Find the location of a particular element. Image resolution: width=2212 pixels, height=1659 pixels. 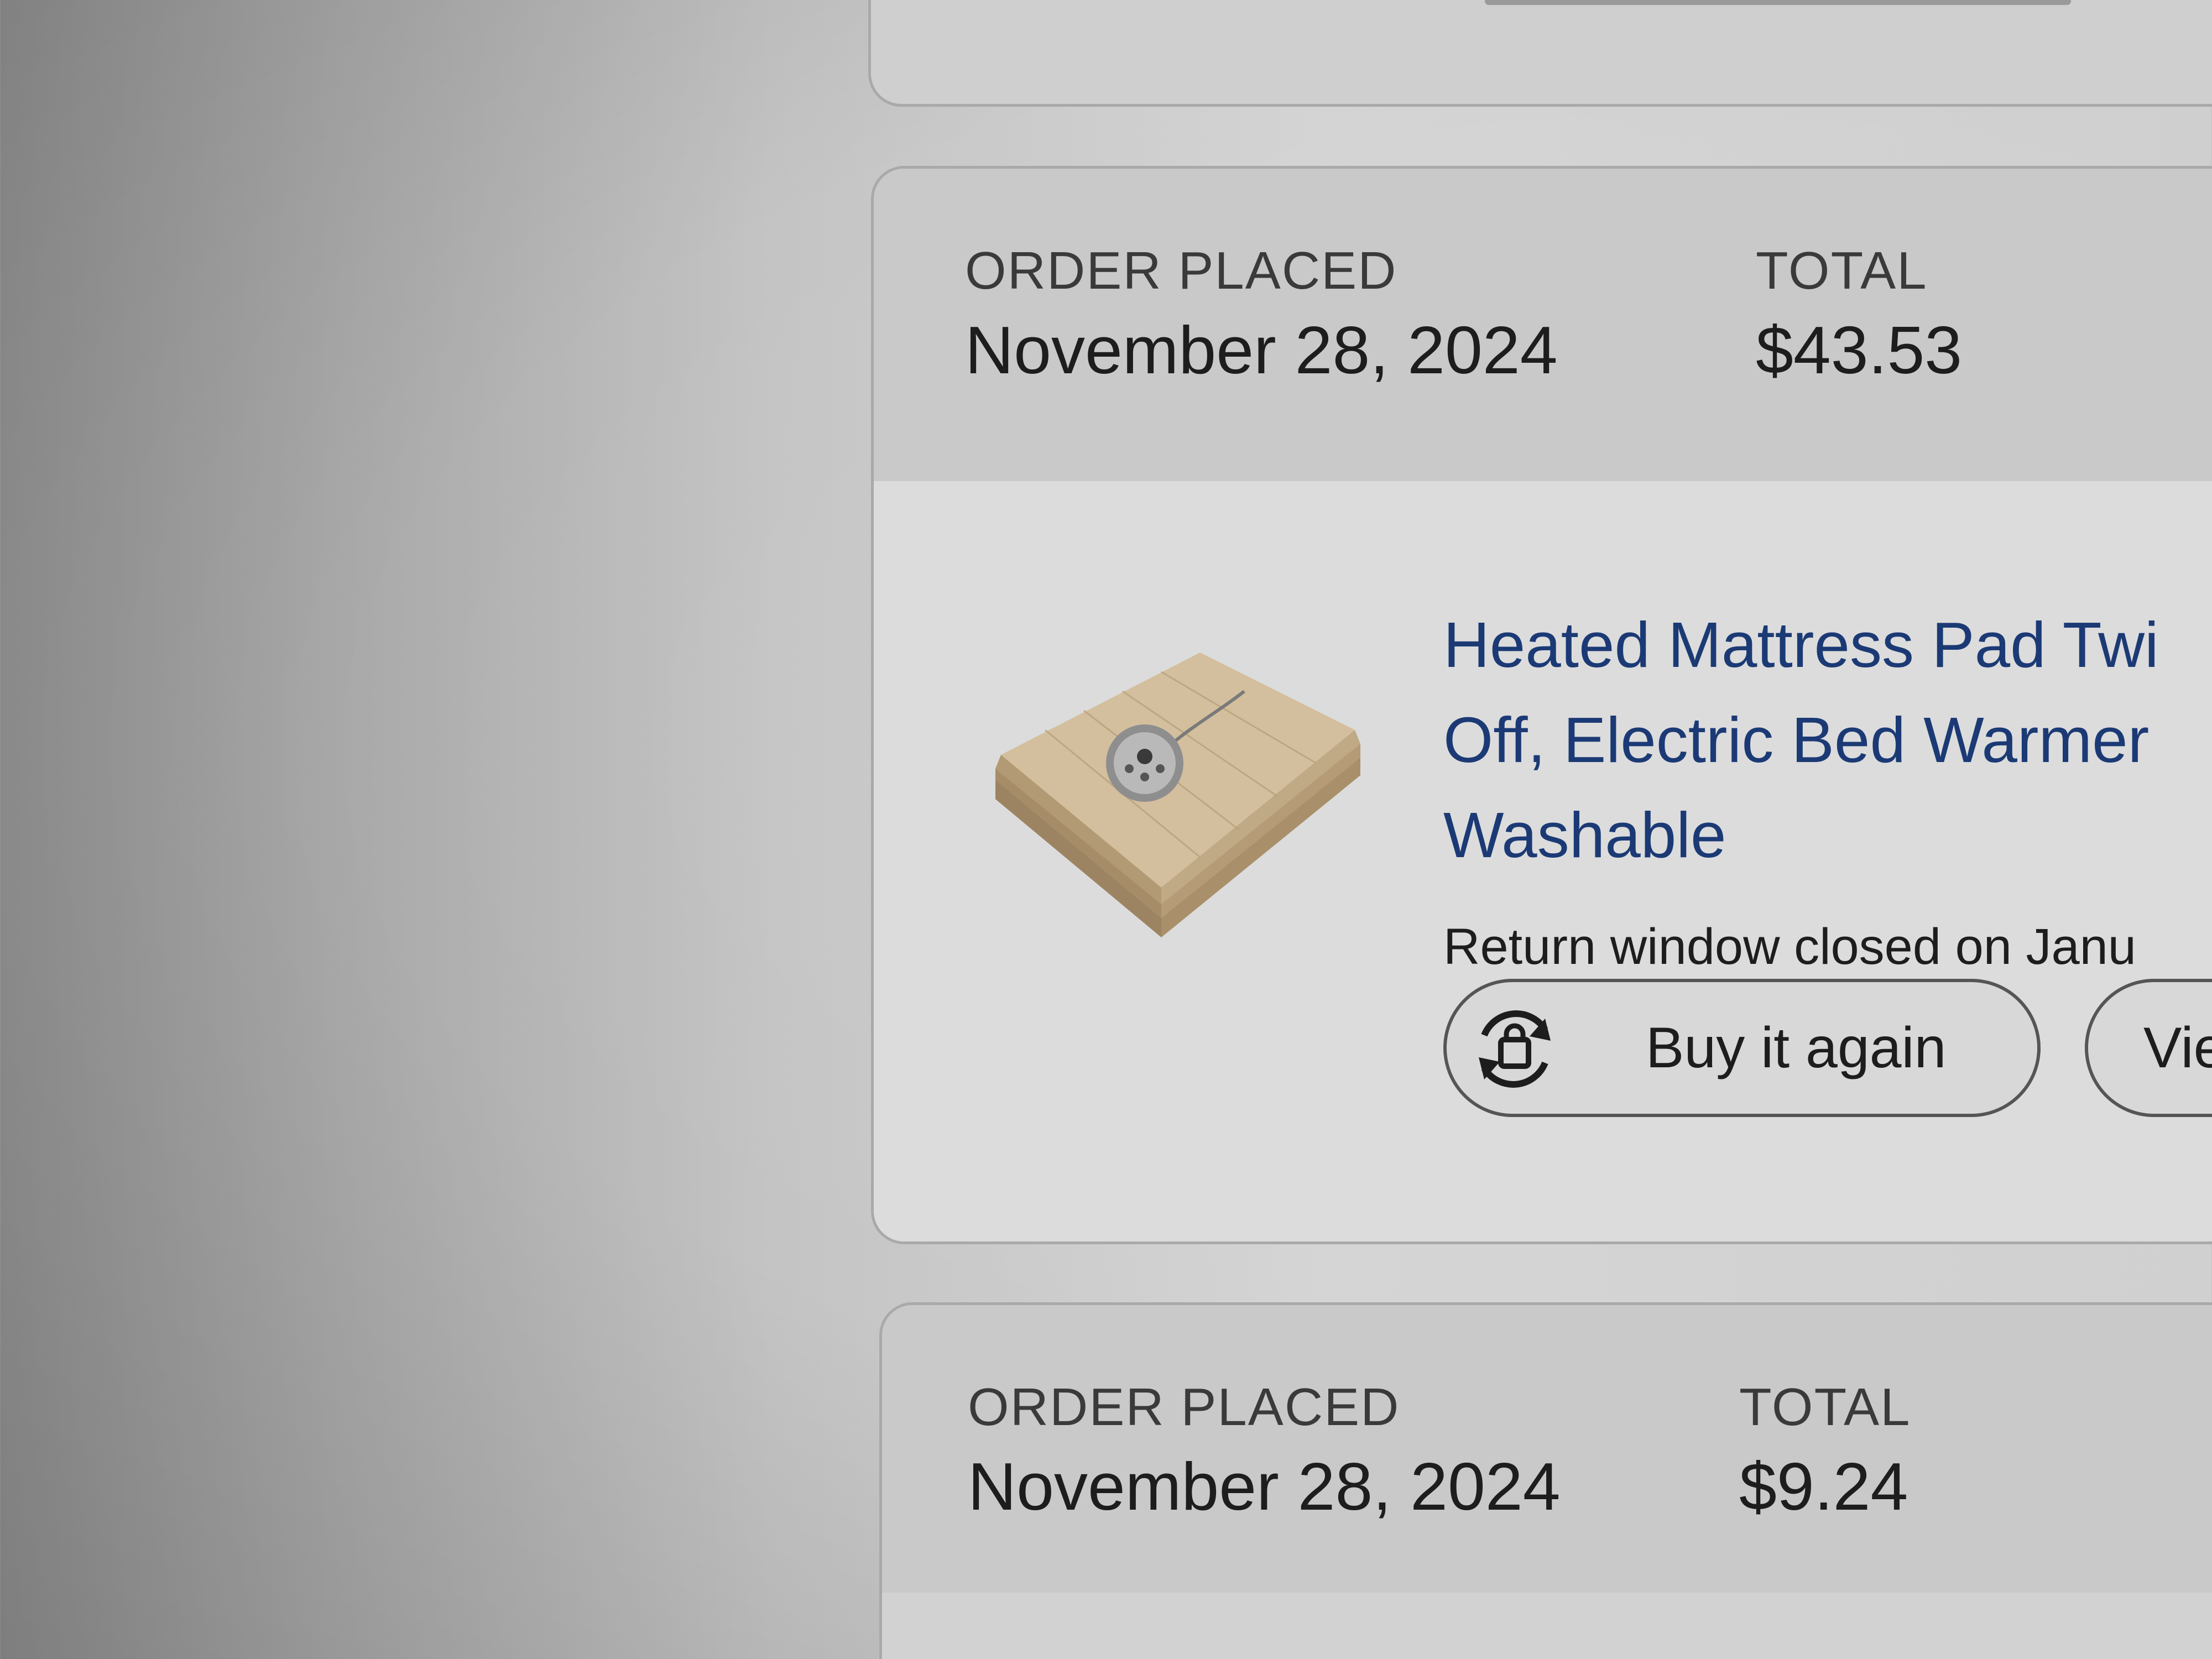

order-total-column: TOTAL $43.53 is located at coordinates (1859, 315).